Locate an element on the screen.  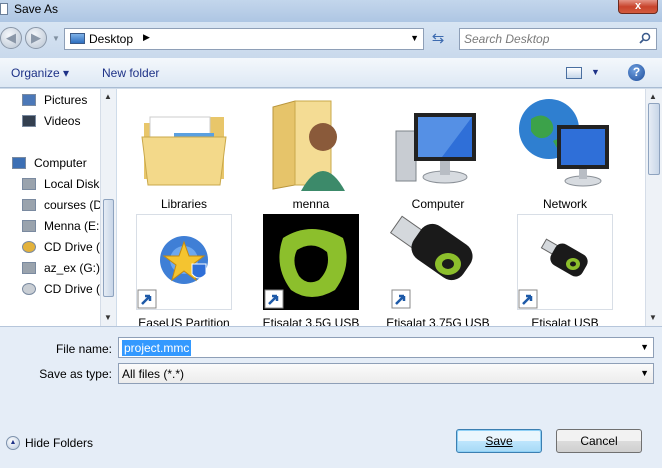
search-input is located at coordinates (548, 39).